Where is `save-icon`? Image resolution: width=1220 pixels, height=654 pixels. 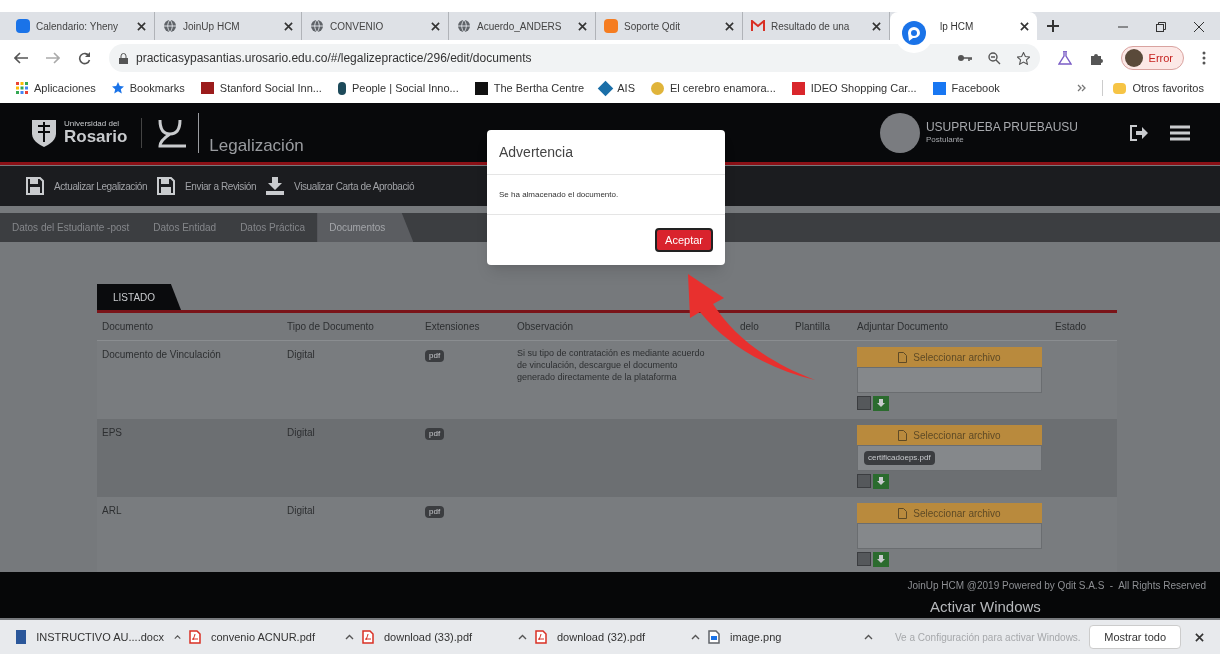 save-icon is located at coordinates (166, 186).